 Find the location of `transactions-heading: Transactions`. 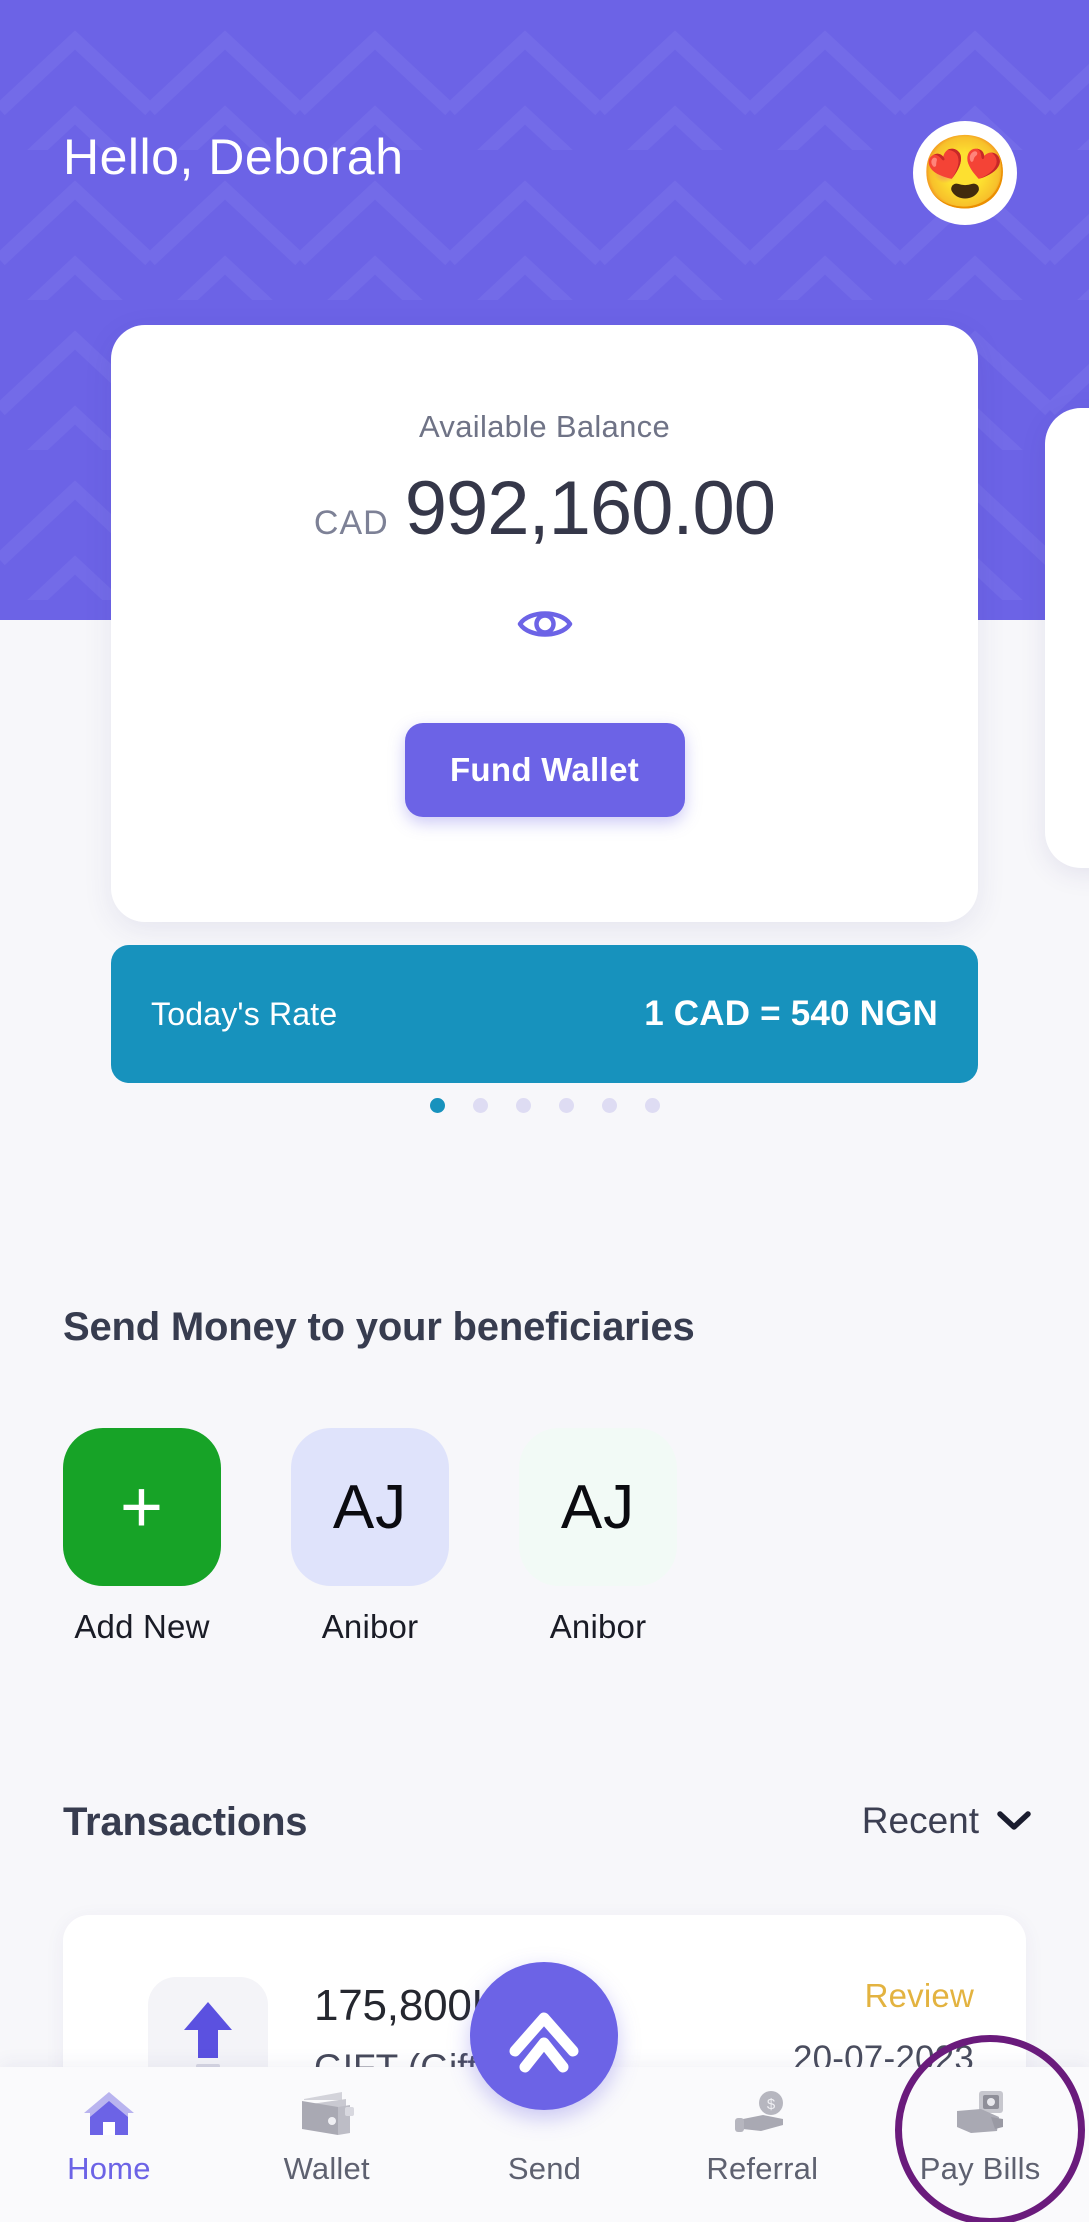

transactions-heading: Transactions is located at coordinates (185, 1822).